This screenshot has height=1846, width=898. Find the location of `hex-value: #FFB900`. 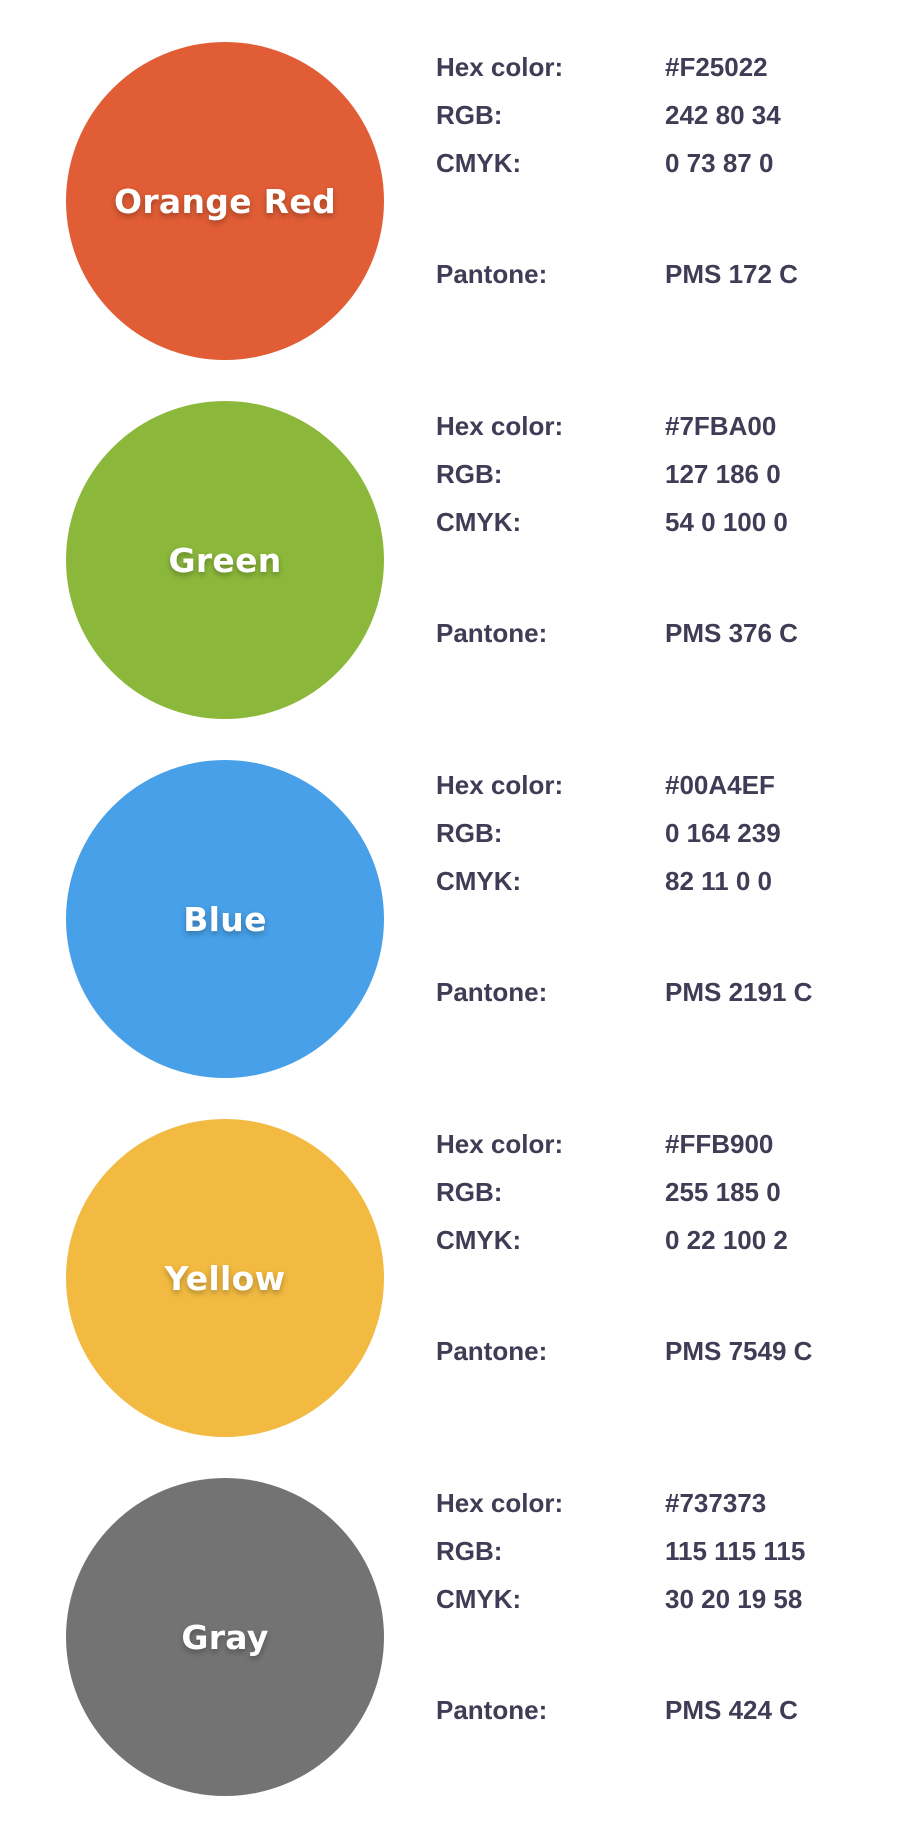

hex-value: #FFB900 is located at coordinates (719, 1144).